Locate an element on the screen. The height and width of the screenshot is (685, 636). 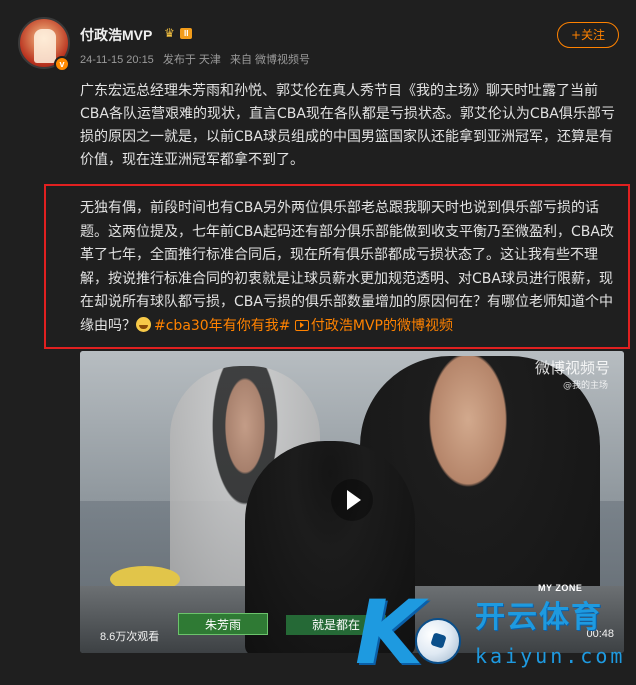
logo-url: kaiyun.com is located at coordinates (550, 656).